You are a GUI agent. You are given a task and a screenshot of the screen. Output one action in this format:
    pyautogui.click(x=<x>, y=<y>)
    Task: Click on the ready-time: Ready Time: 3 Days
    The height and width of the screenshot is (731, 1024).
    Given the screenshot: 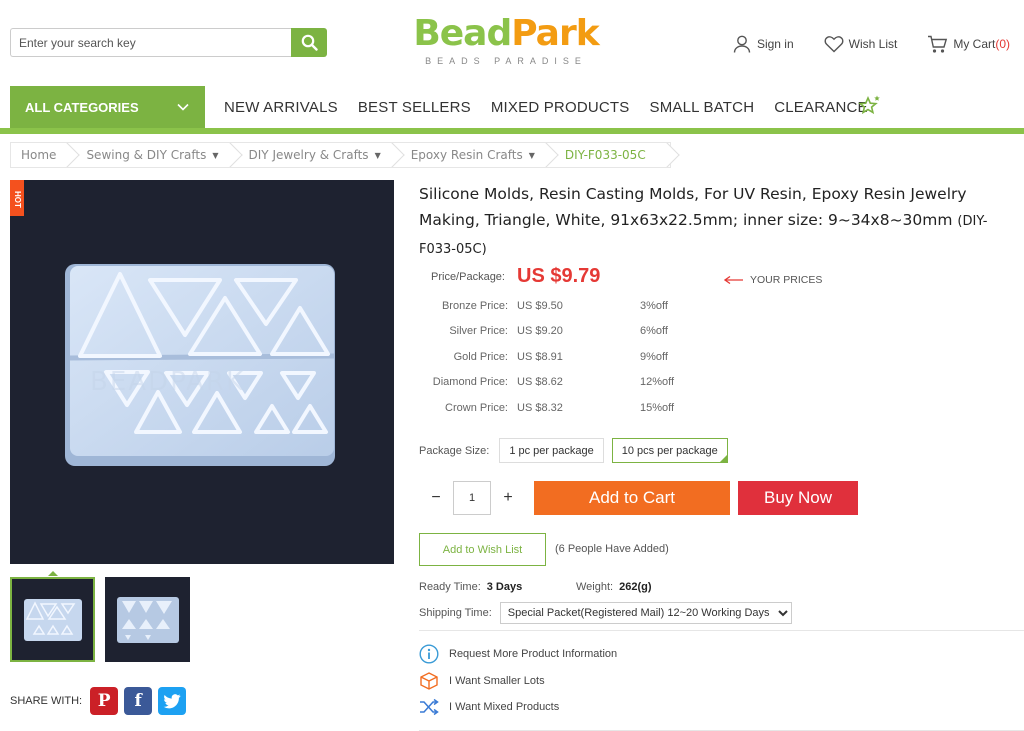 What is the action you would take?
    pyautogui.click(x=470, y=587)
    